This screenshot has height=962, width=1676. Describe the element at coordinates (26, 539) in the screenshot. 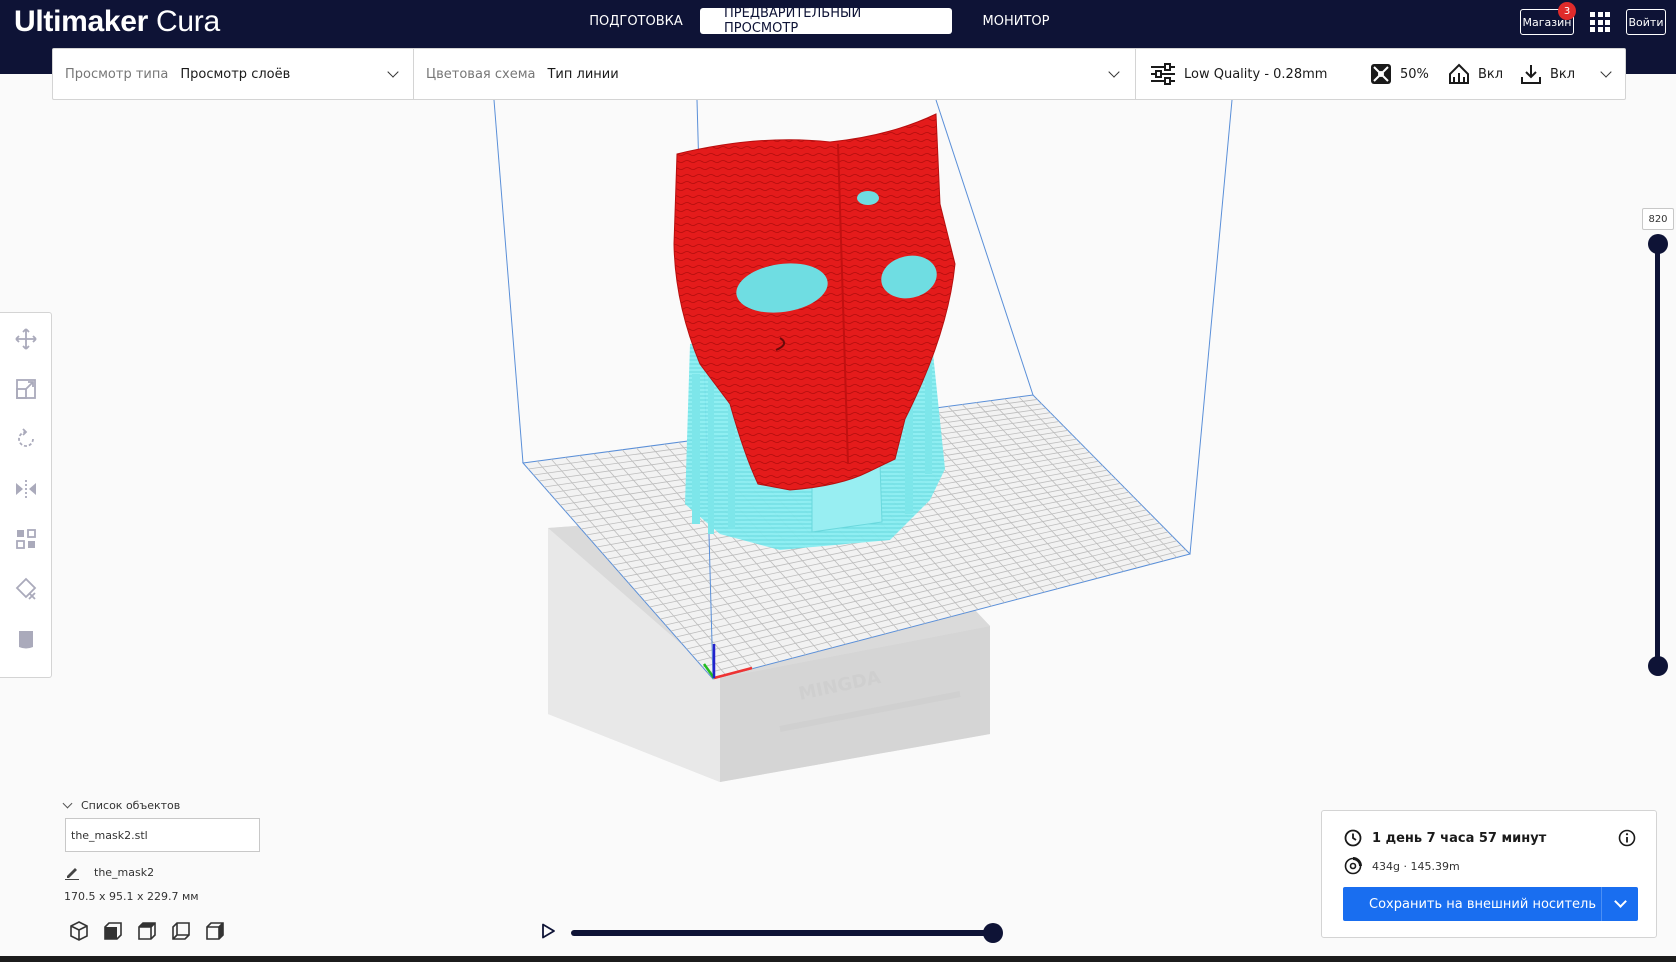

I see `per-model-settings-icon` at that location.